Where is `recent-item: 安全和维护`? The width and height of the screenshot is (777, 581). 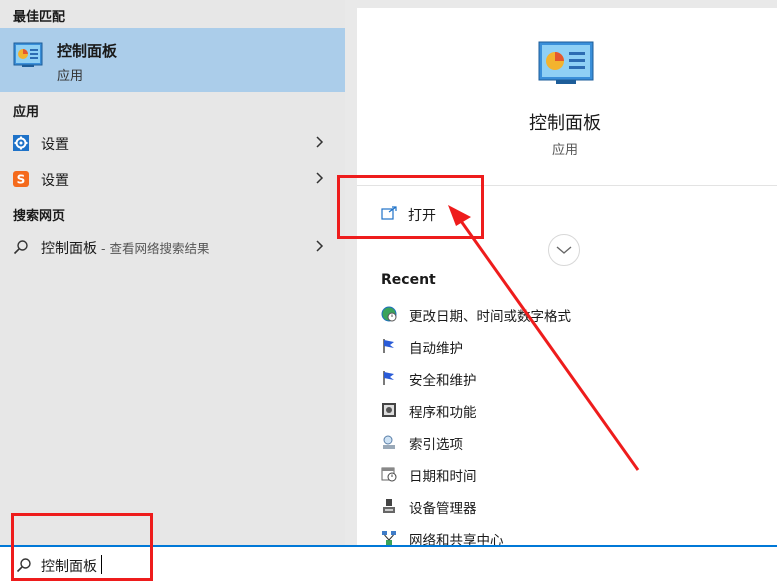
recent-item: 安全和维护 is located at coordinates (571, 379).